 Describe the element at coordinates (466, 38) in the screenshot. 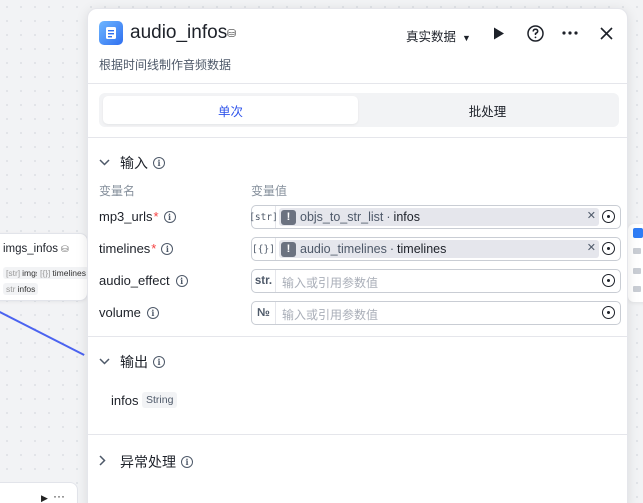

I see `caret-down-icon: ▼` at that location.